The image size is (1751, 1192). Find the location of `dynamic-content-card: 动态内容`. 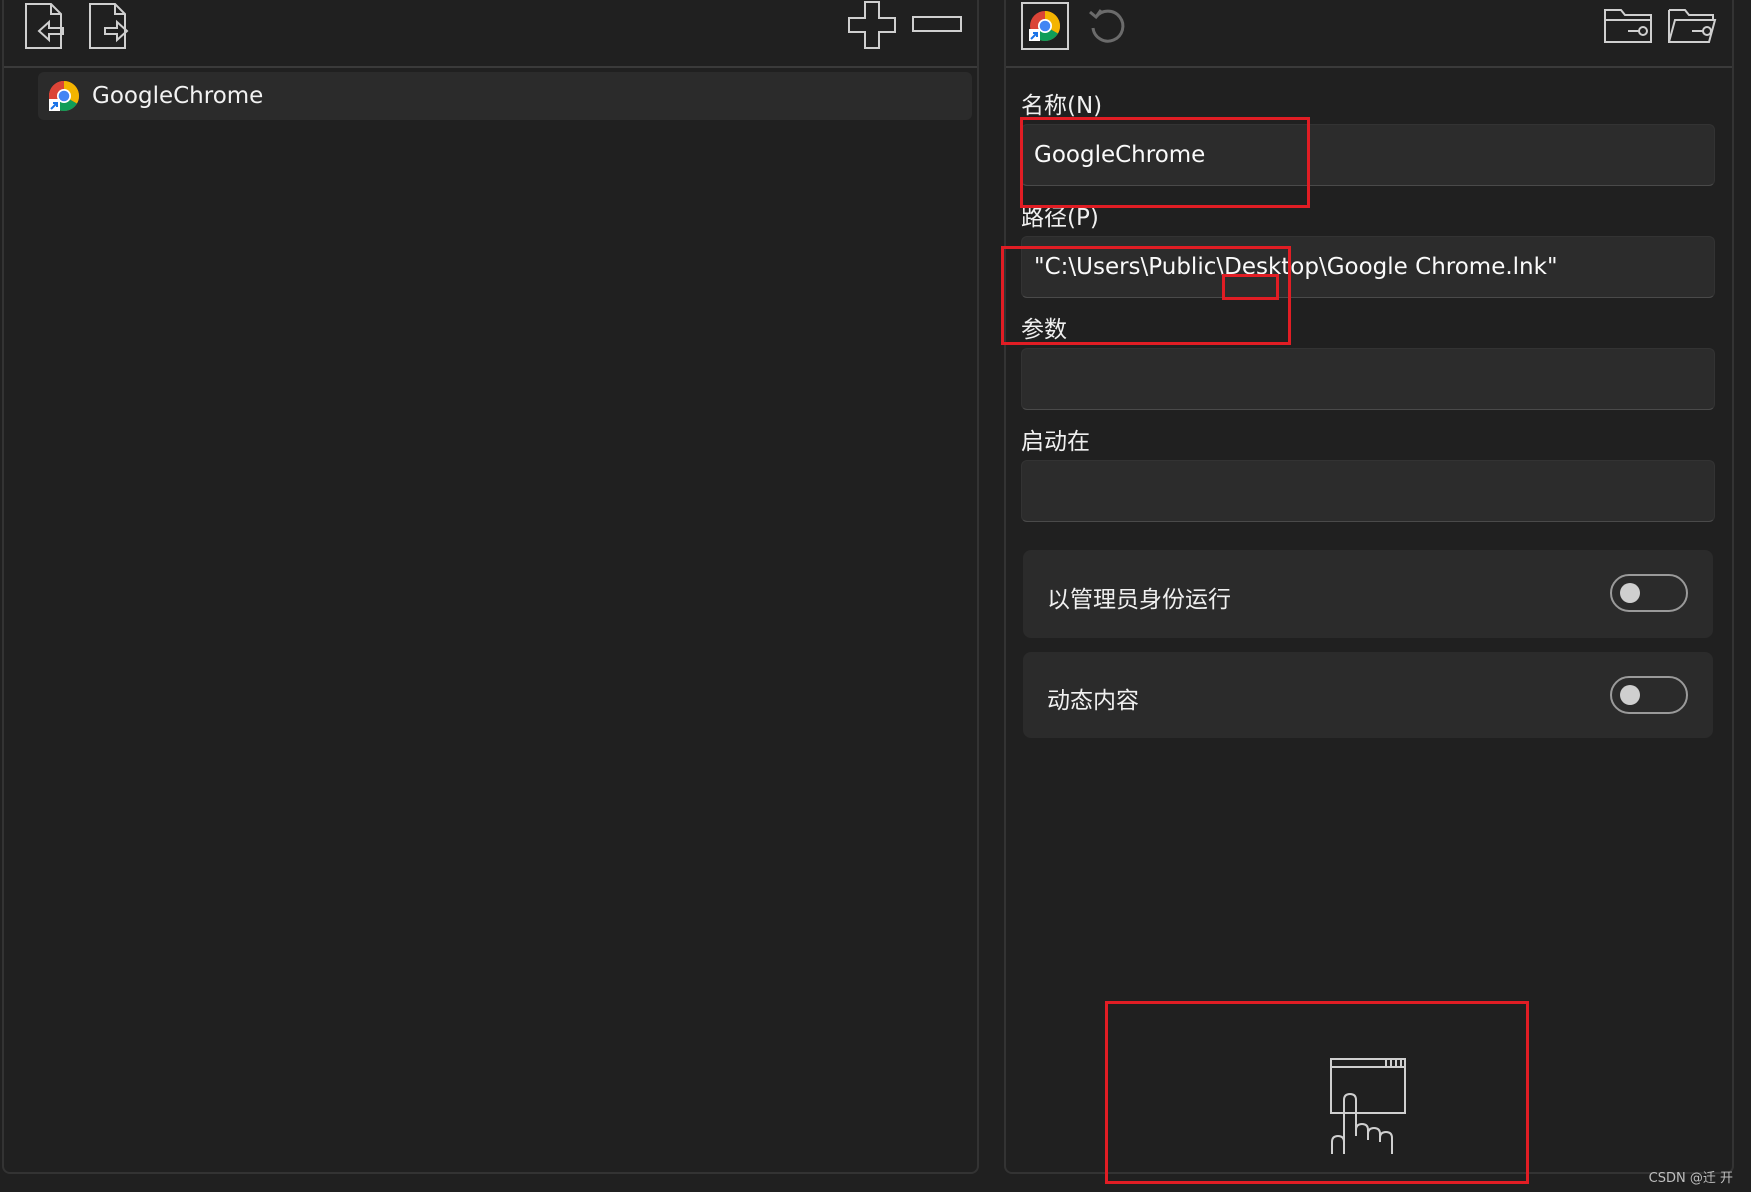

dynamic-content-card: 动态内容 is located at coordinates (1368, 695).